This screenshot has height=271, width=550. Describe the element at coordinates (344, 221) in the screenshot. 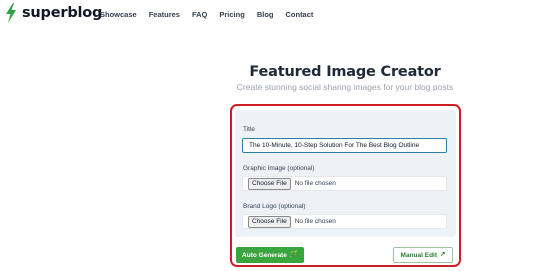

I see `brand-logo-field: Choose File No file chosen` at that location.